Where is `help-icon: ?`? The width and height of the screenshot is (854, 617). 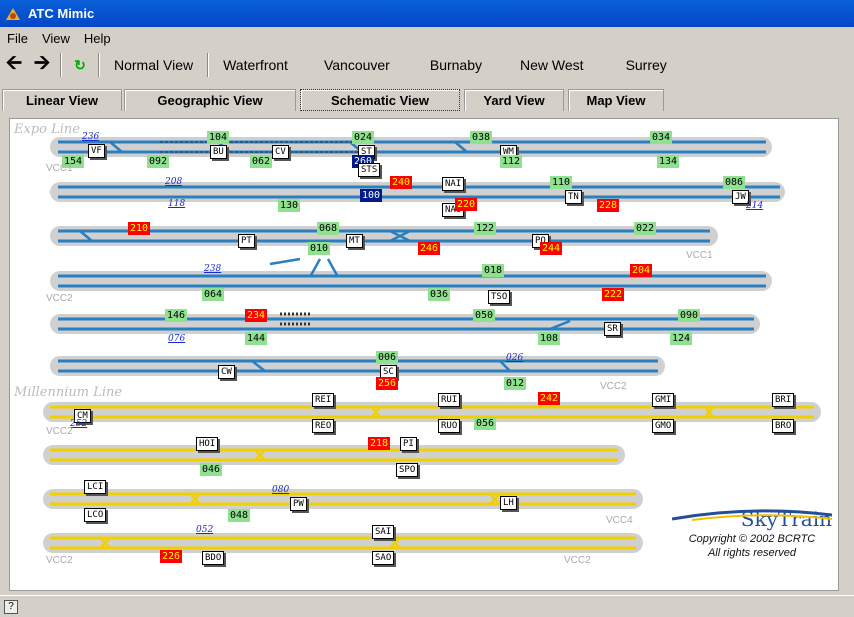
help-icon: ? is located at coordinates (11, 606).